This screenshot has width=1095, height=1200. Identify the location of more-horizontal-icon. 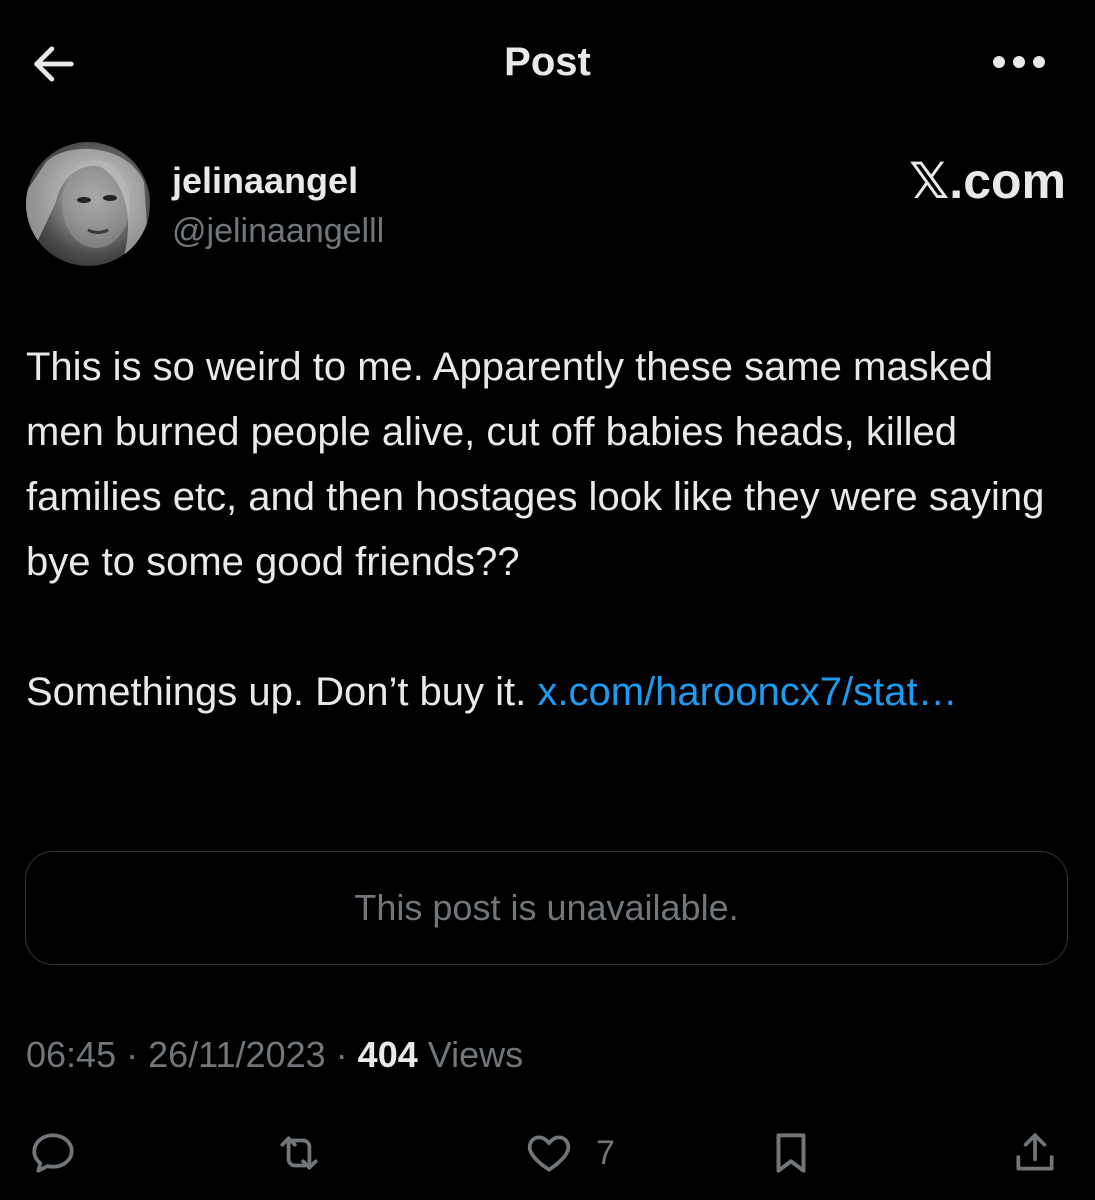
(1019, 62).